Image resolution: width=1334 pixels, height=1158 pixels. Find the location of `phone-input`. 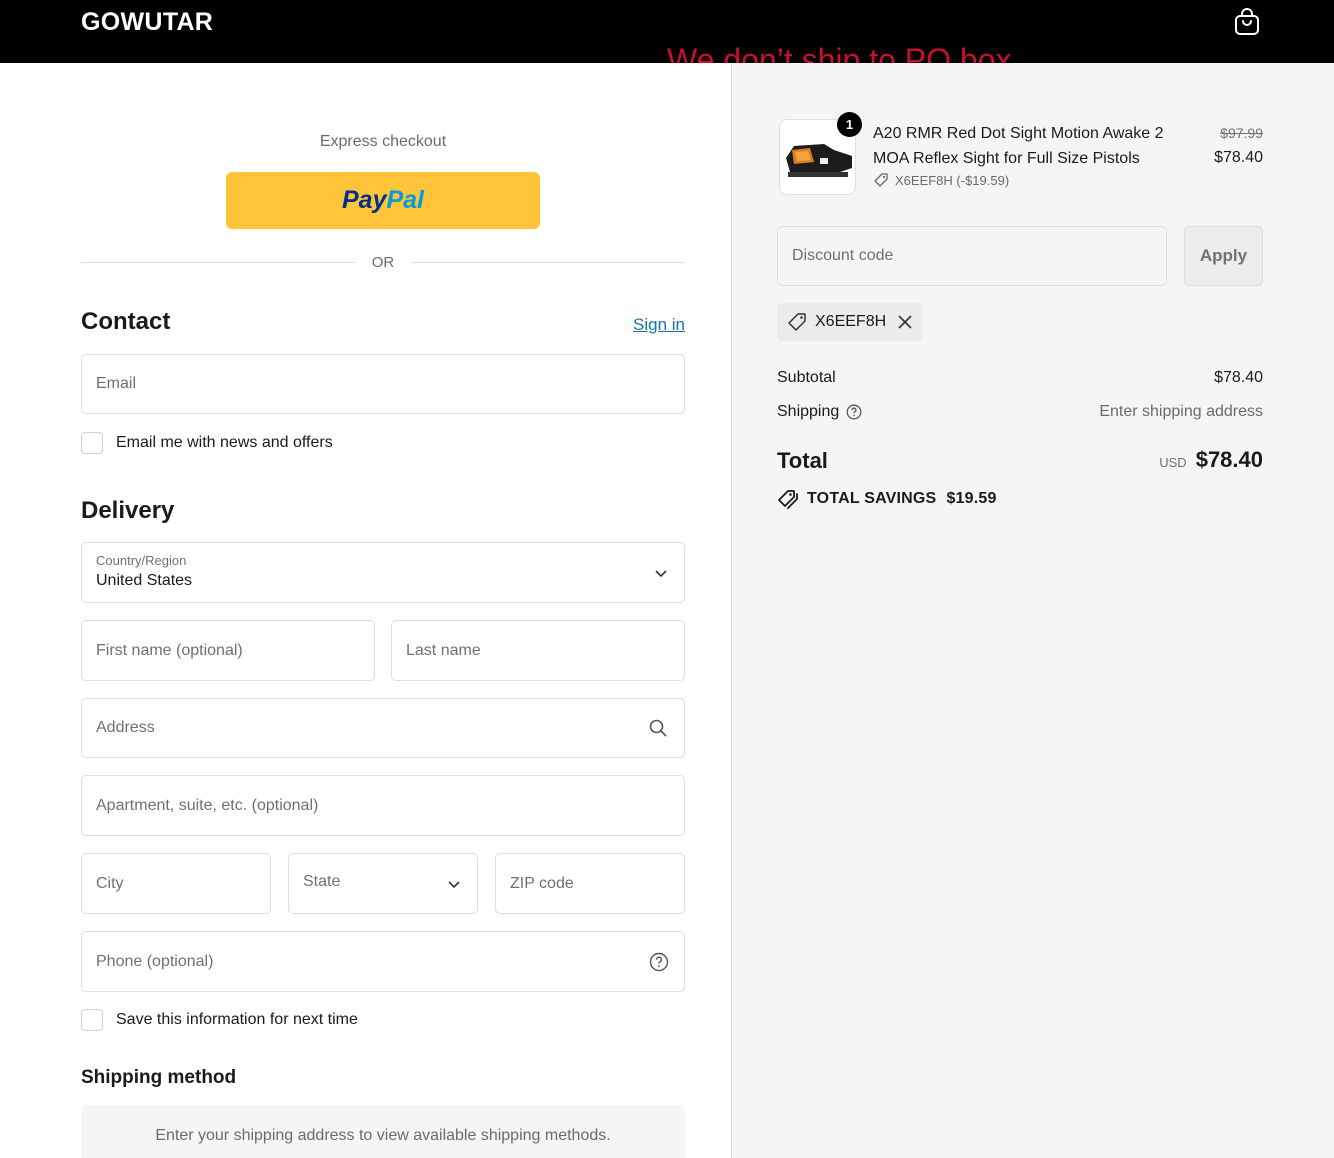

phone-input is located at coordinates (383, 961).